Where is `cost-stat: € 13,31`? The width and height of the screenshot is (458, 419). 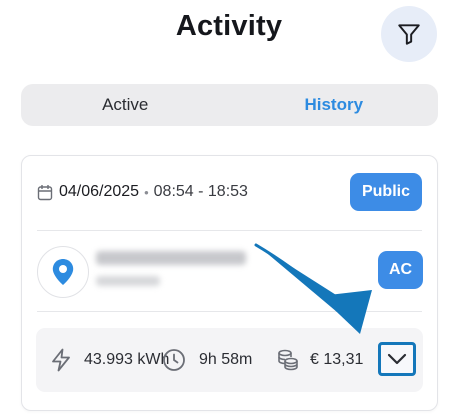
cost-stat: € 13,31 is located at coordinates (319, 360).